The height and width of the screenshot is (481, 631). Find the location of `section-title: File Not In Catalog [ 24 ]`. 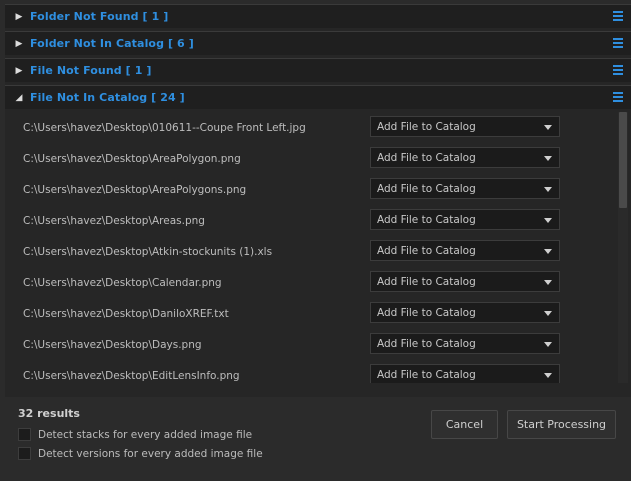

section-title: File Not In Catalog [ 24 ] is located at coordinates (107, 97).